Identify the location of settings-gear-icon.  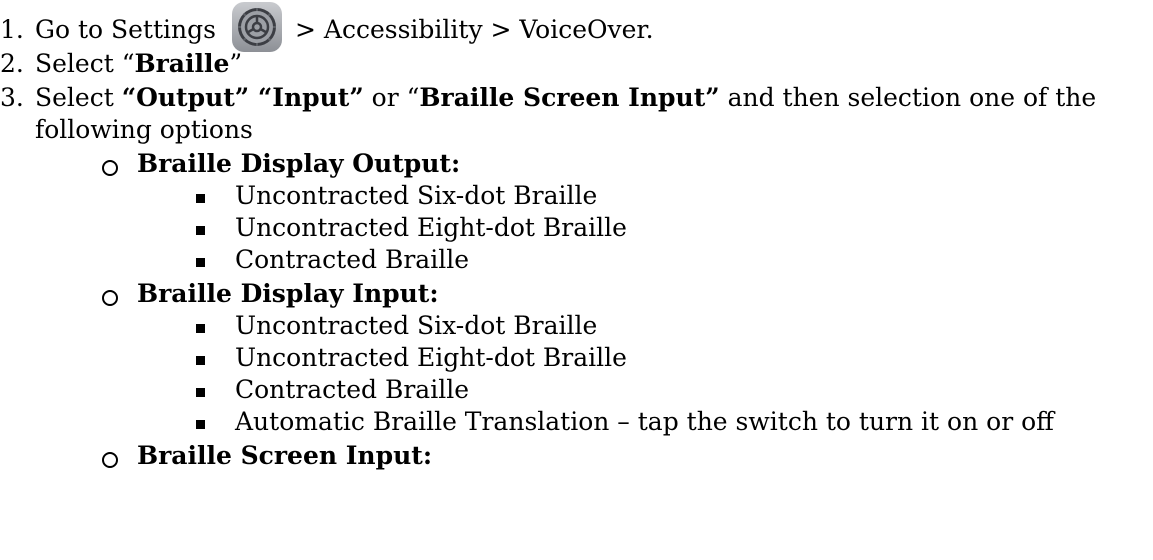
(257, 27).